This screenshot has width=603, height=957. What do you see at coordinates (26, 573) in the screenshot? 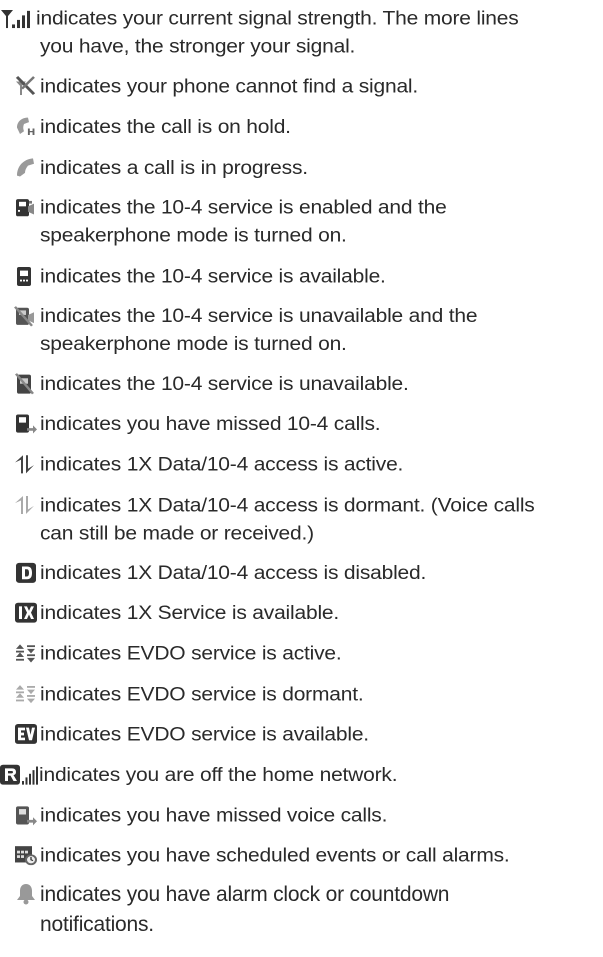
I see `data-disabled-icon` at bounding box center [26, 573].